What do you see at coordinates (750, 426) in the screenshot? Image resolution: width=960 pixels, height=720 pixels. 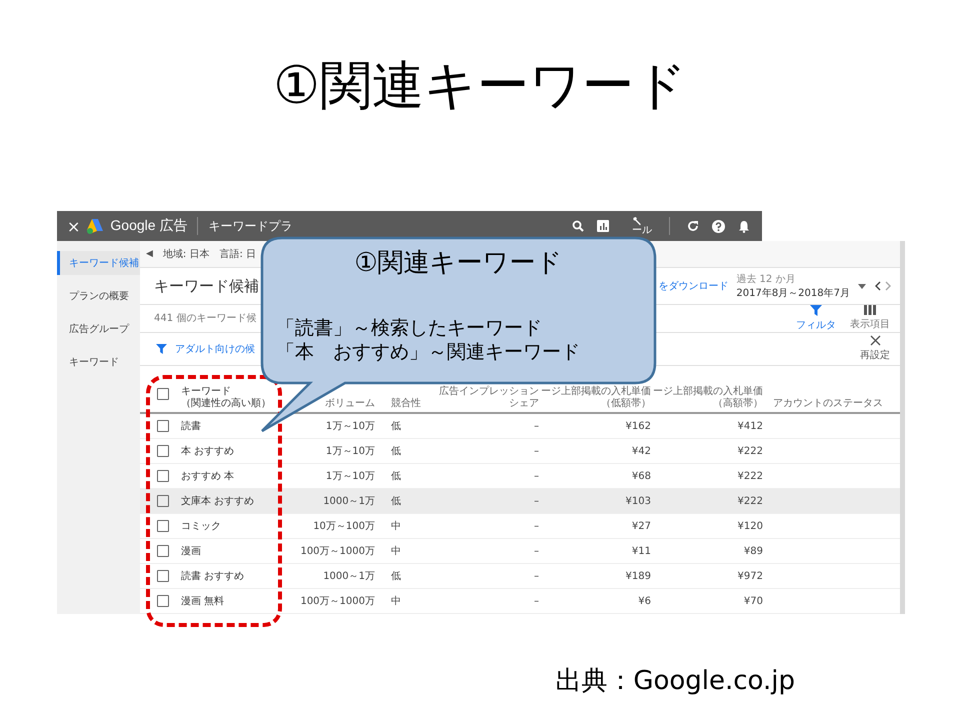 I see `table-cell-text: ¥412` at bounding box center [750, 426].